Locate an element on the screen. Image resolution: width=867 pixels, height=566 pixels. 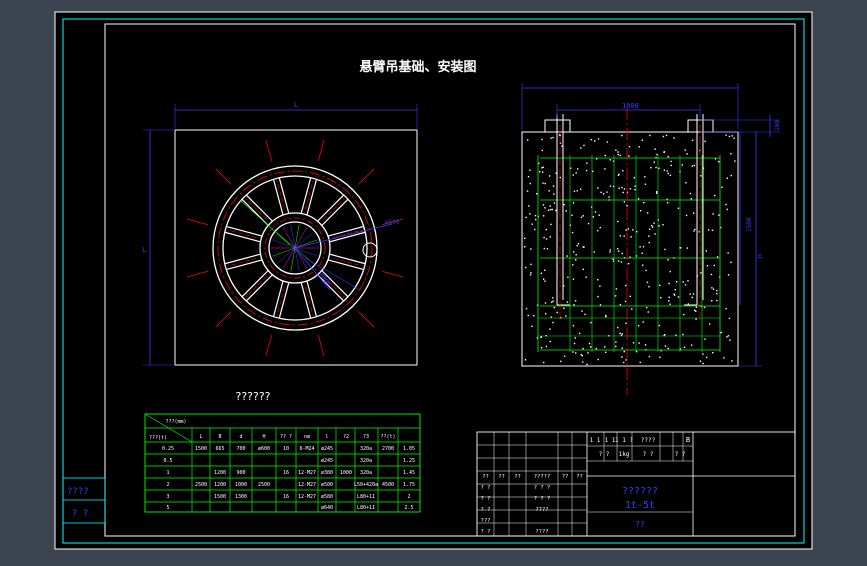
spec-cell: 0.25 is located at coordinates (168, 449).